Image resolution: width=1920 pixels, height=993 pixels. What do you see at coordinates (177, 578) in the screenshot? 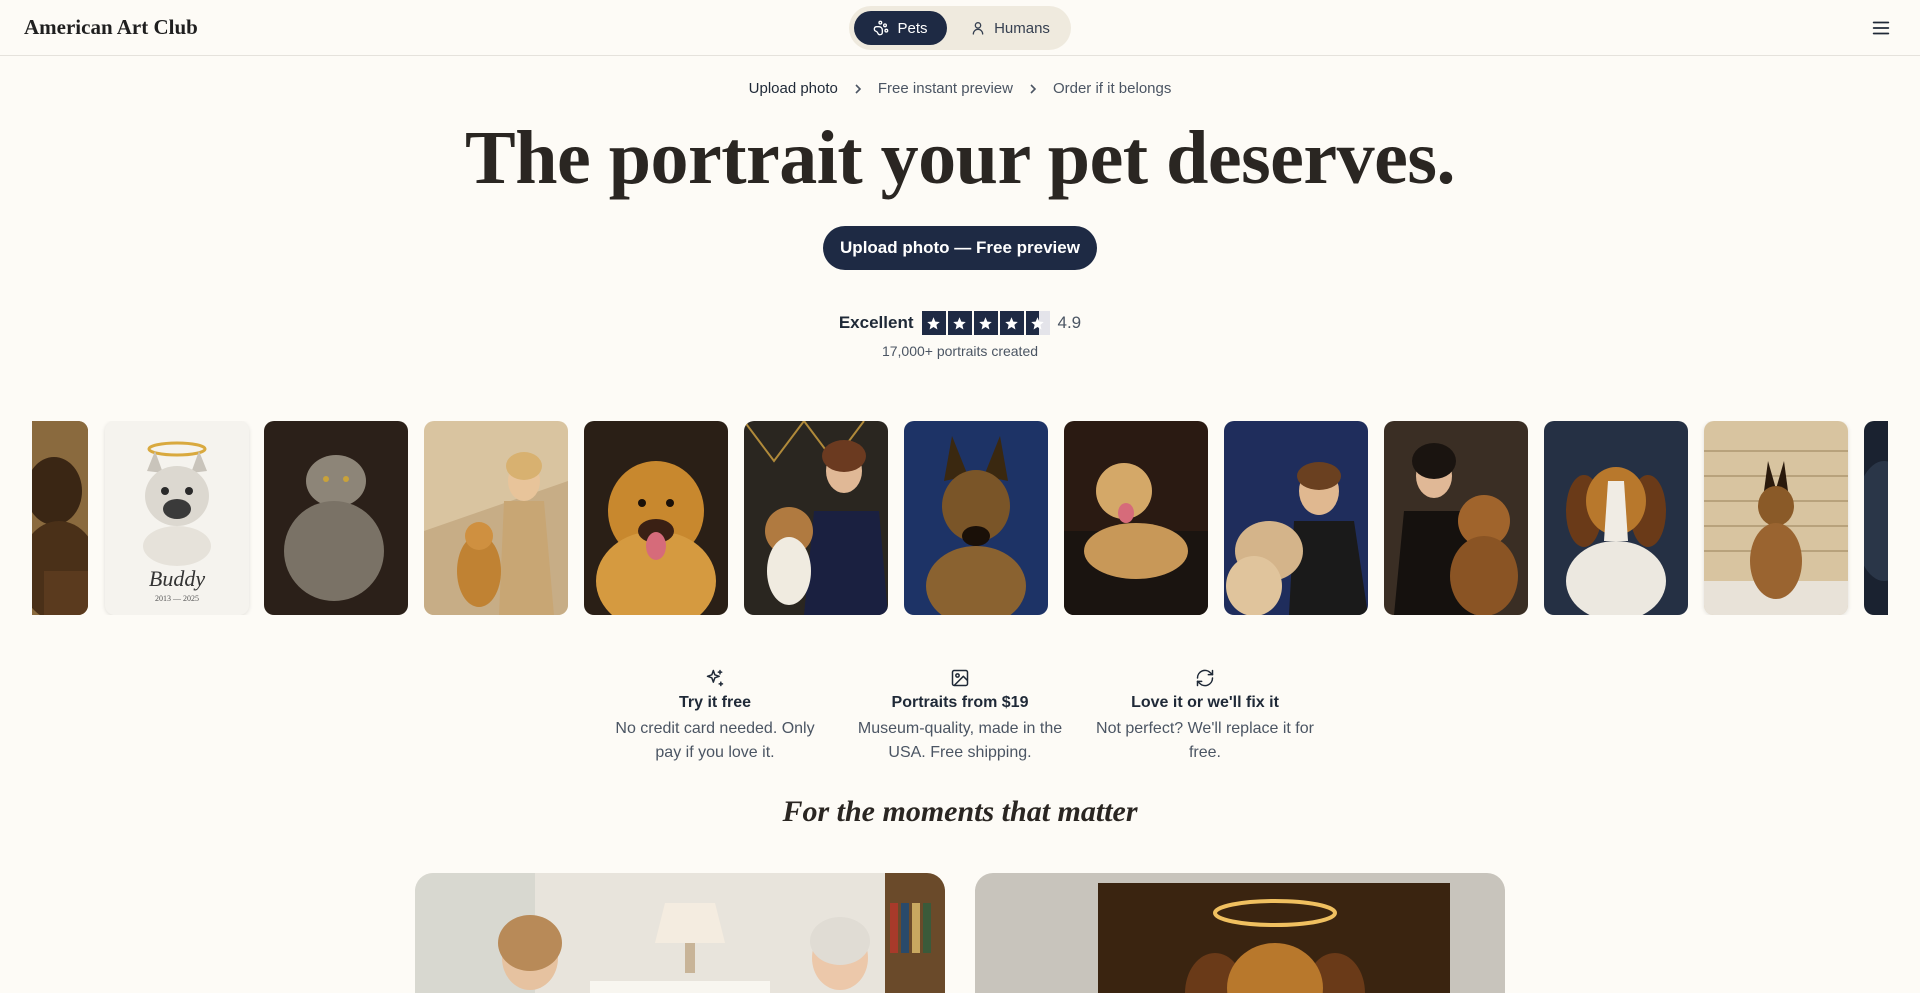
I see `memorial-name: Buddy` at bounding box center [177, 578].